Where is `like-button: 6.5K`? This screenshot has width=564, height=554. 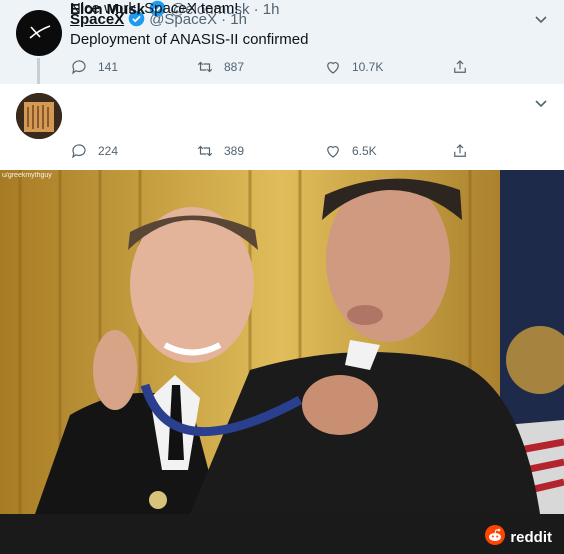
like-button: 6.5K is located at coordinates (350, 151).